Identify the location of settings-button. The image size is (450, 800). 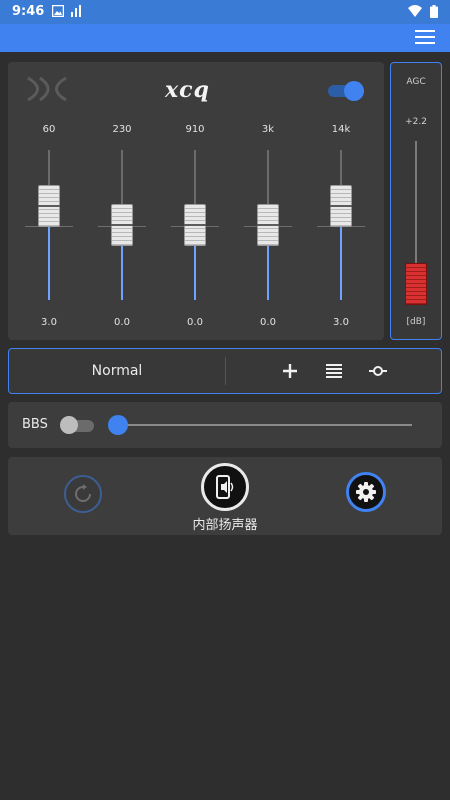
(366, 492).